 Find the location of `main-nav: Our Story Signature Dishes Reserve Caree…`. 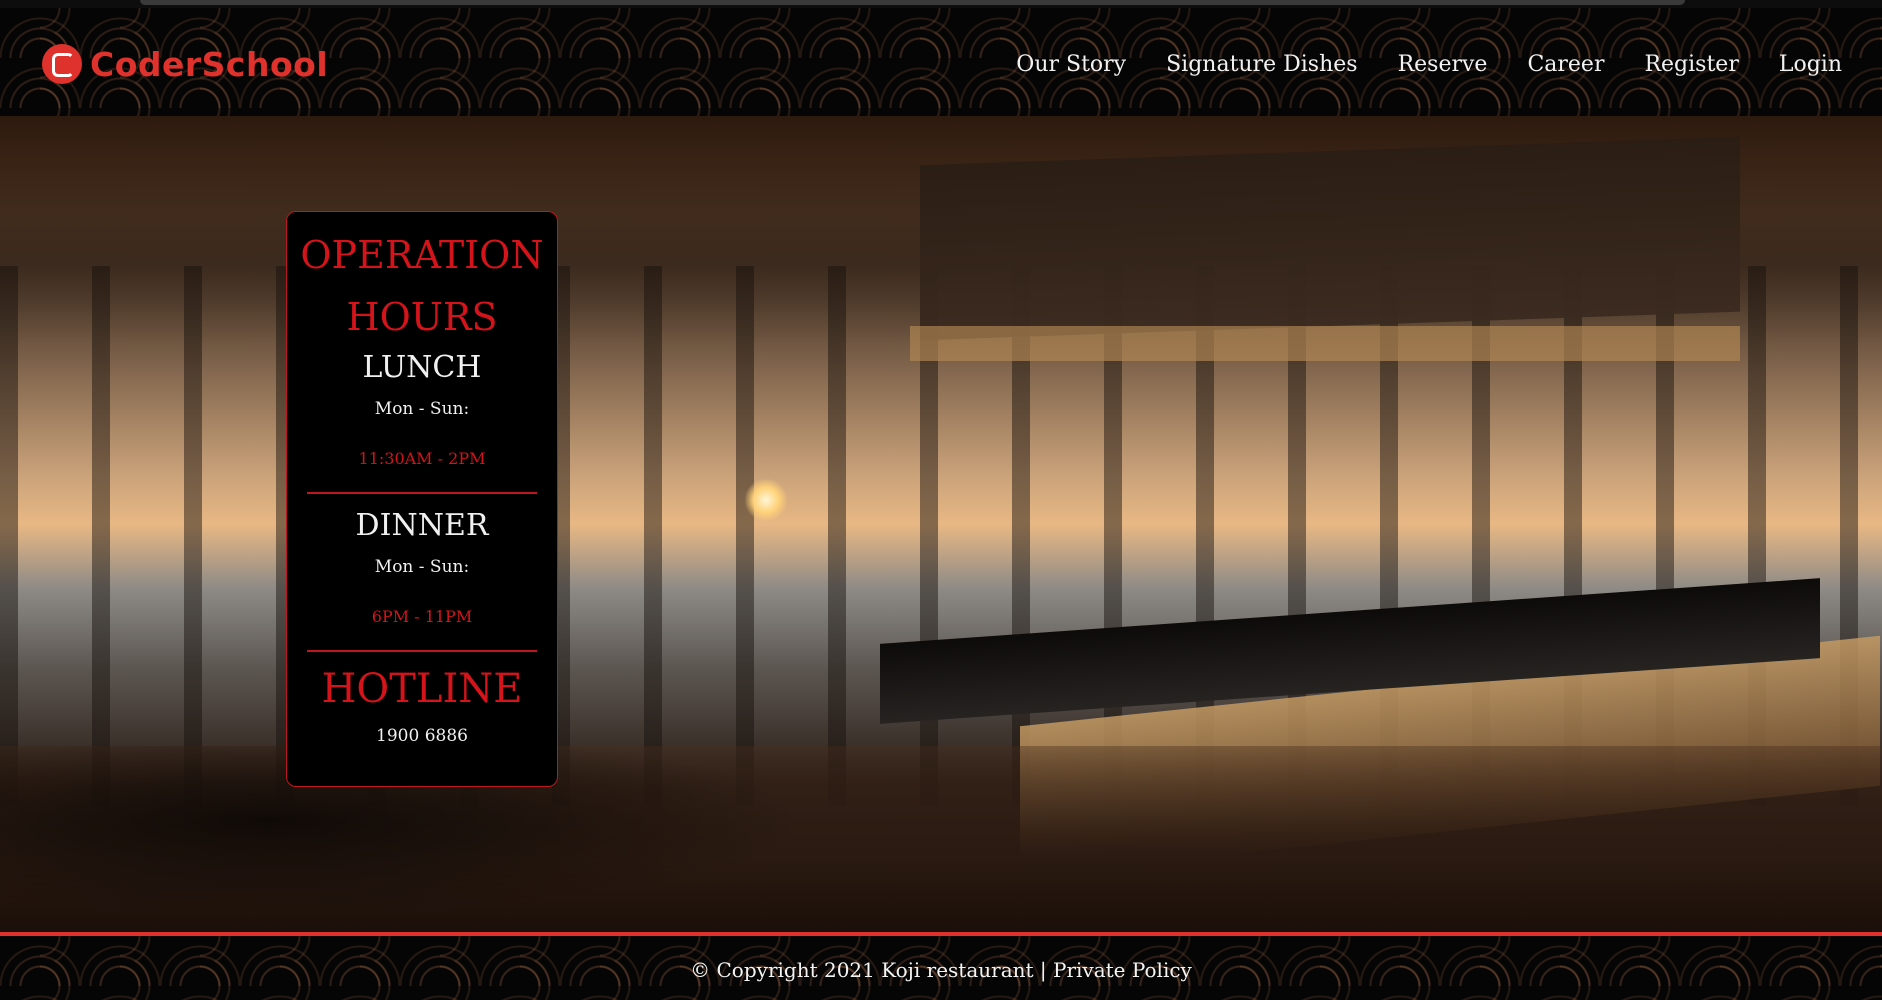

main-nav: Our Story Signature Dishes Reserve Caree… is located at coordinates (1409, 64).